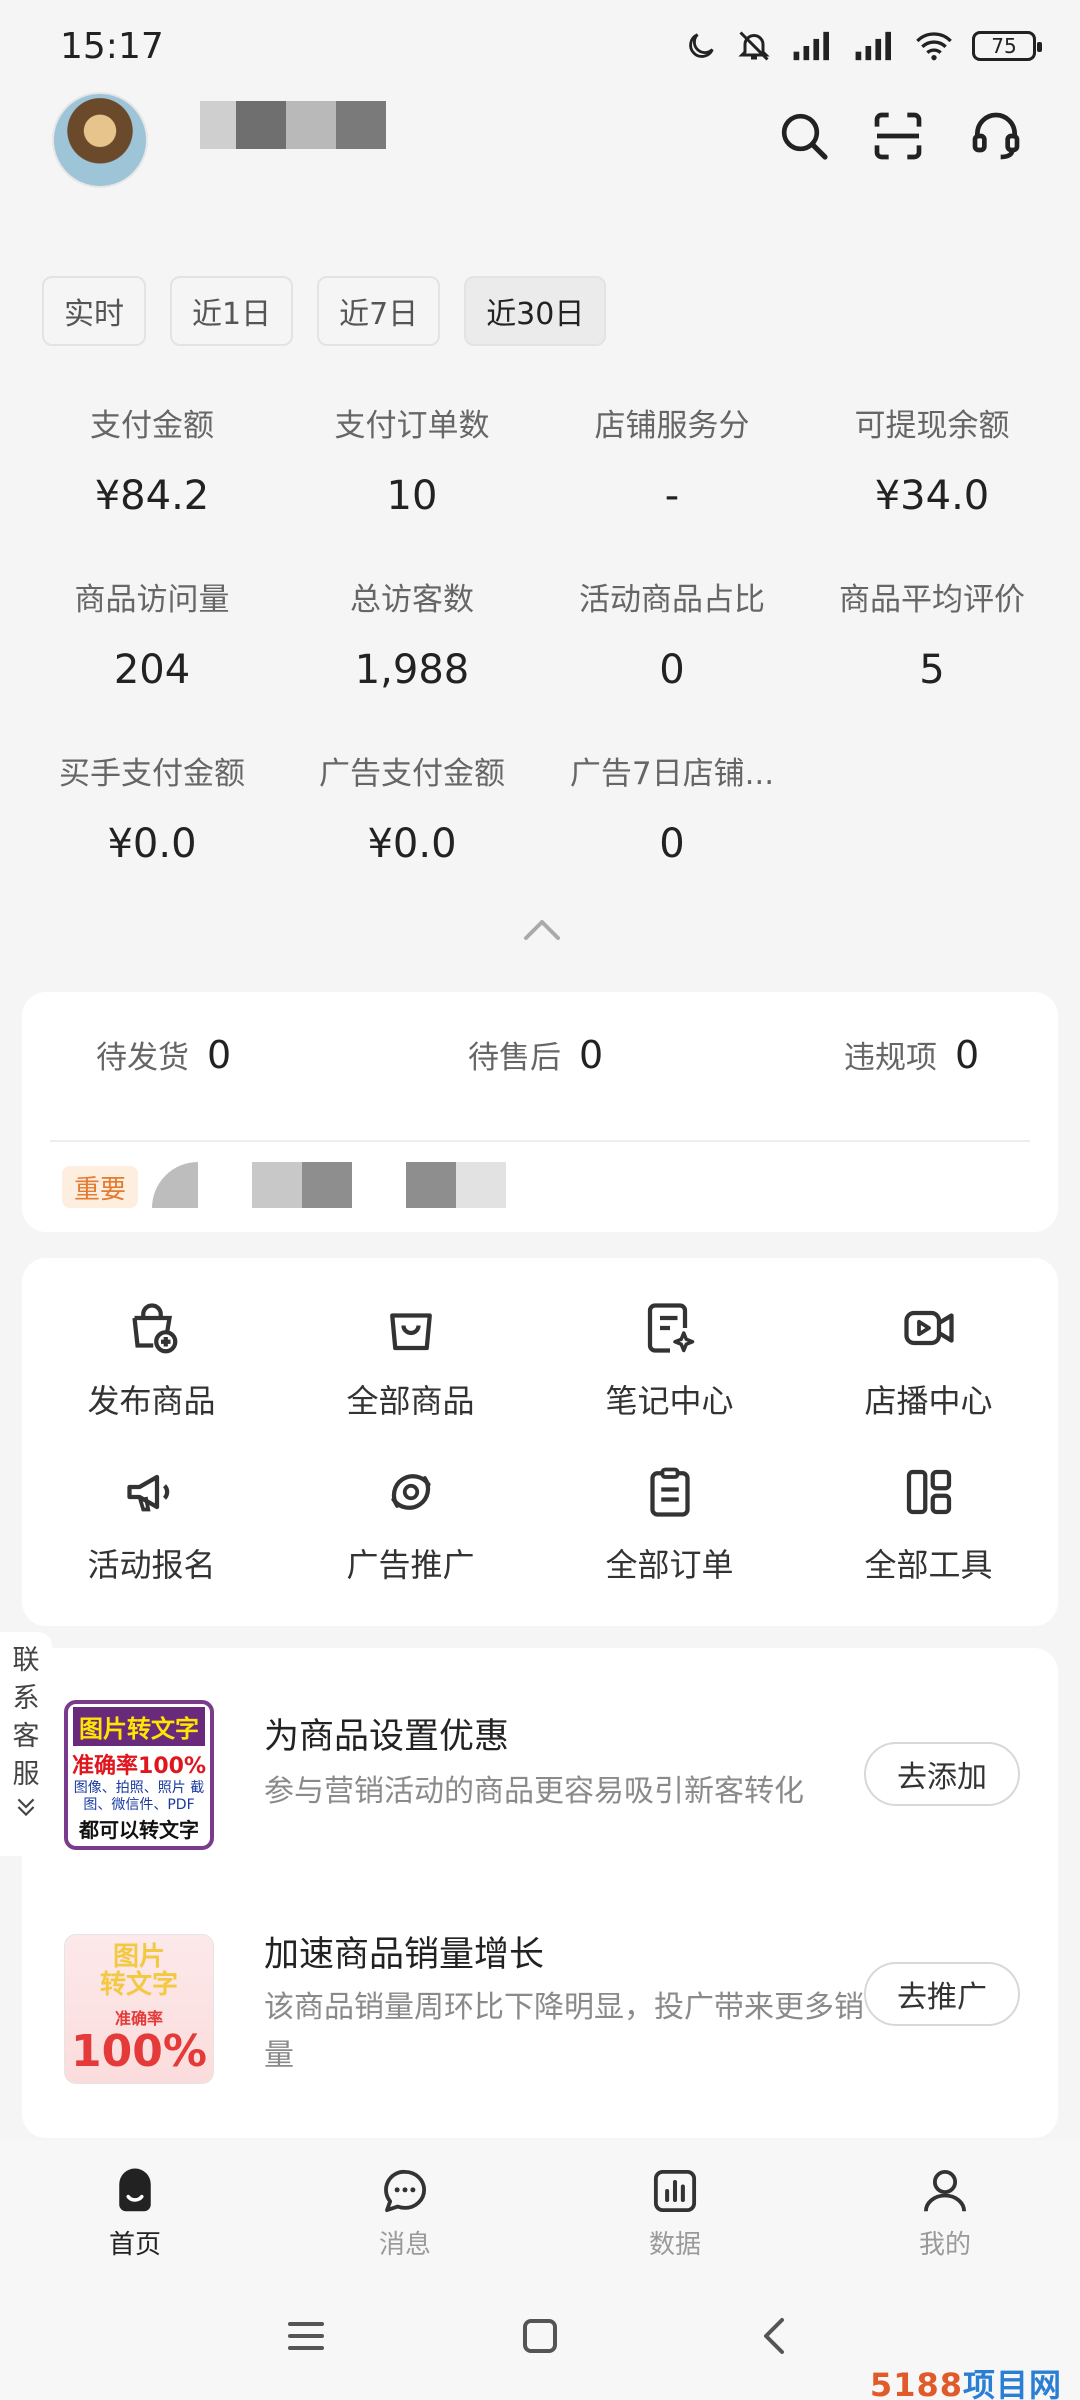  I want to click on metric-product-visits: 商品访问量 204, so click(152, 661).